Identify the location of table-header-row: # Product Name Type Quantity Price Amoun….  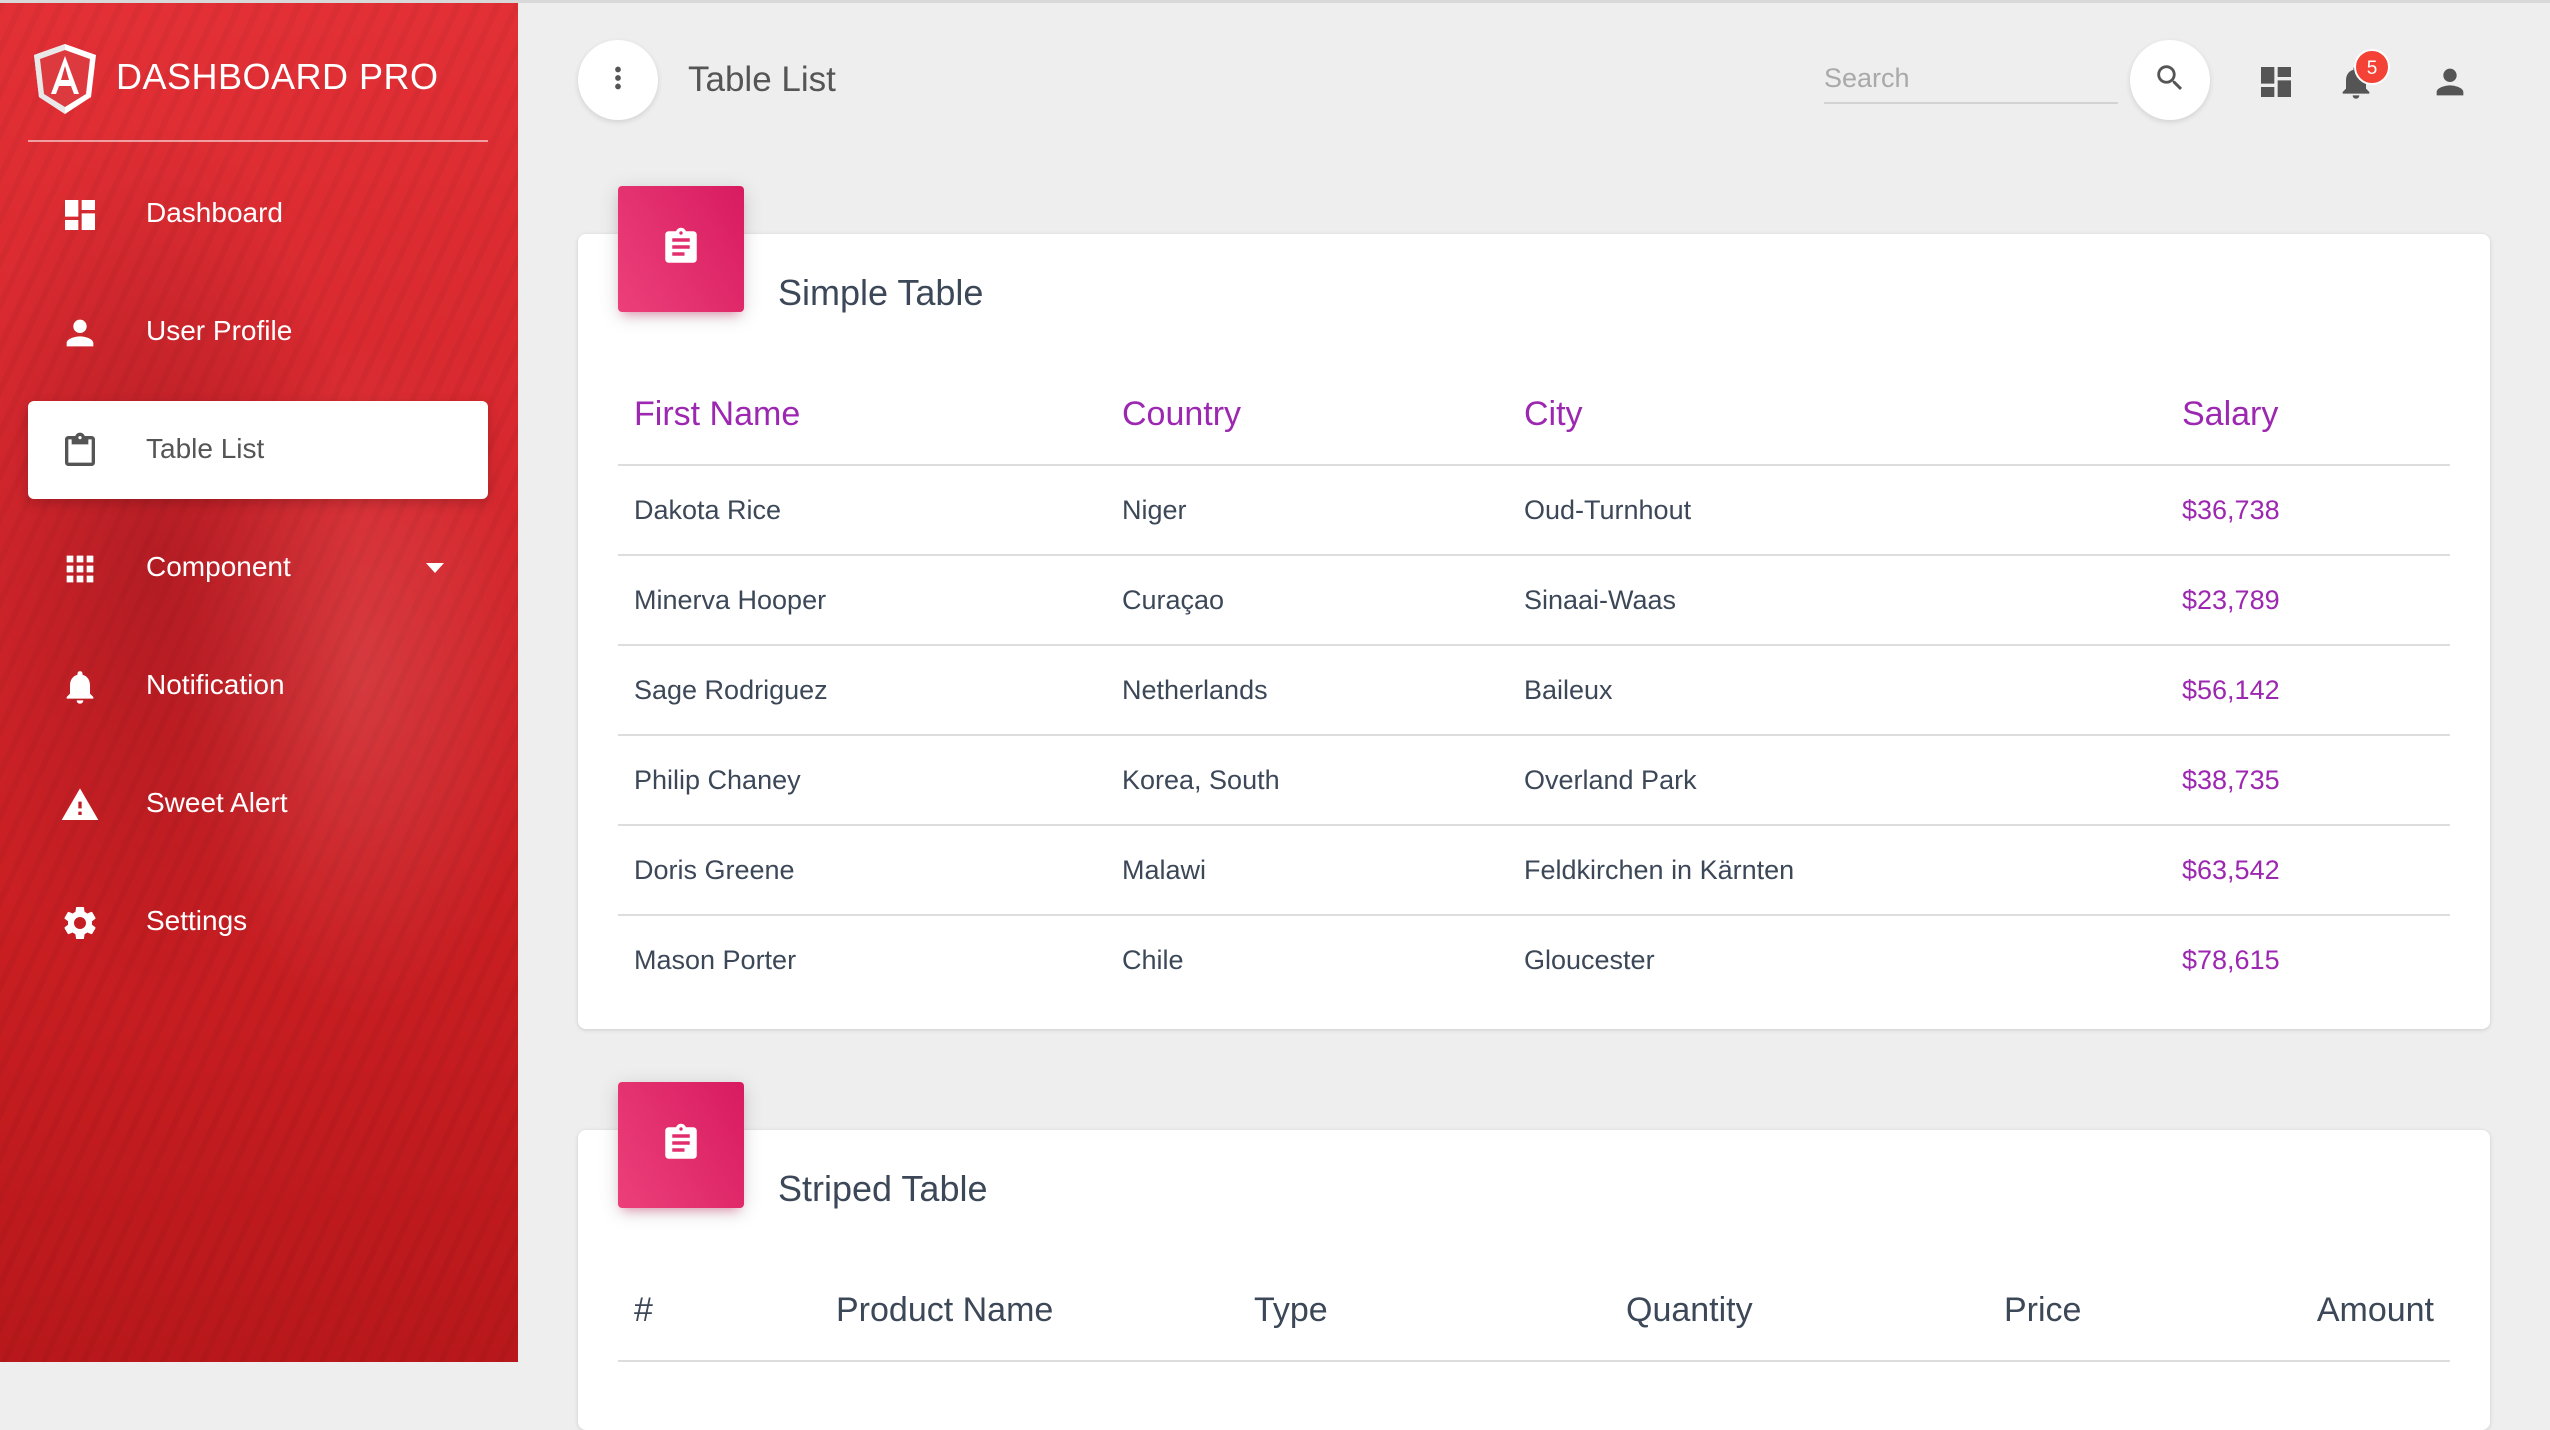
(1534, 1311).